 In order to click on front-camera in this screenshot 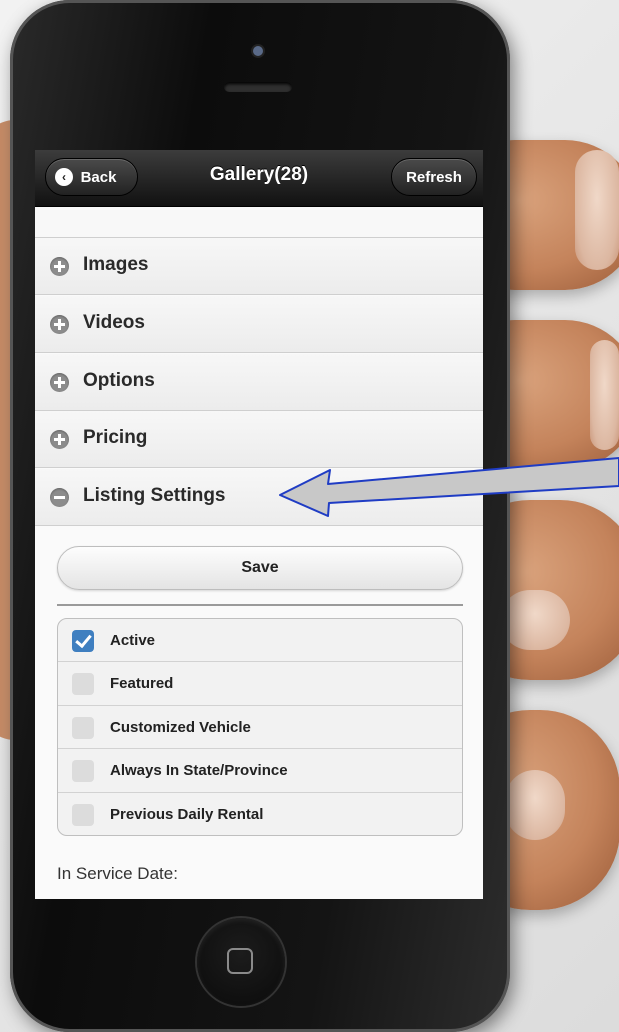, I will do `click(258, 51)`.